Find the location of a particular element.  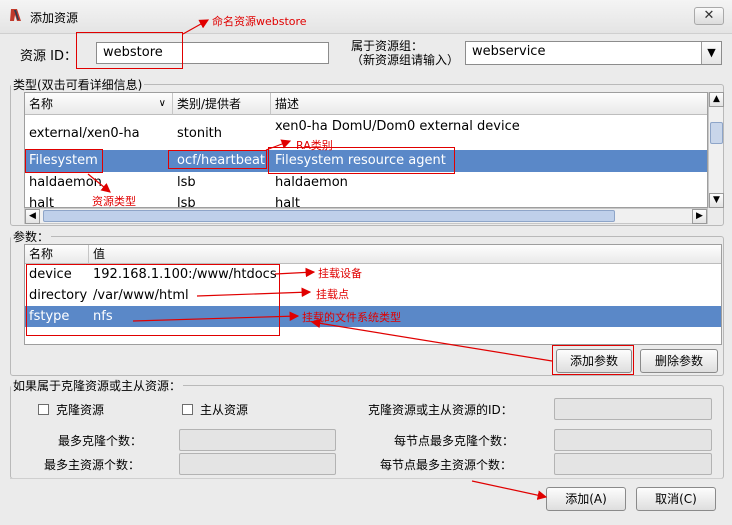

annotation-fs-type: 挂载的文件系统类型 is located at coordinates (351, 317).